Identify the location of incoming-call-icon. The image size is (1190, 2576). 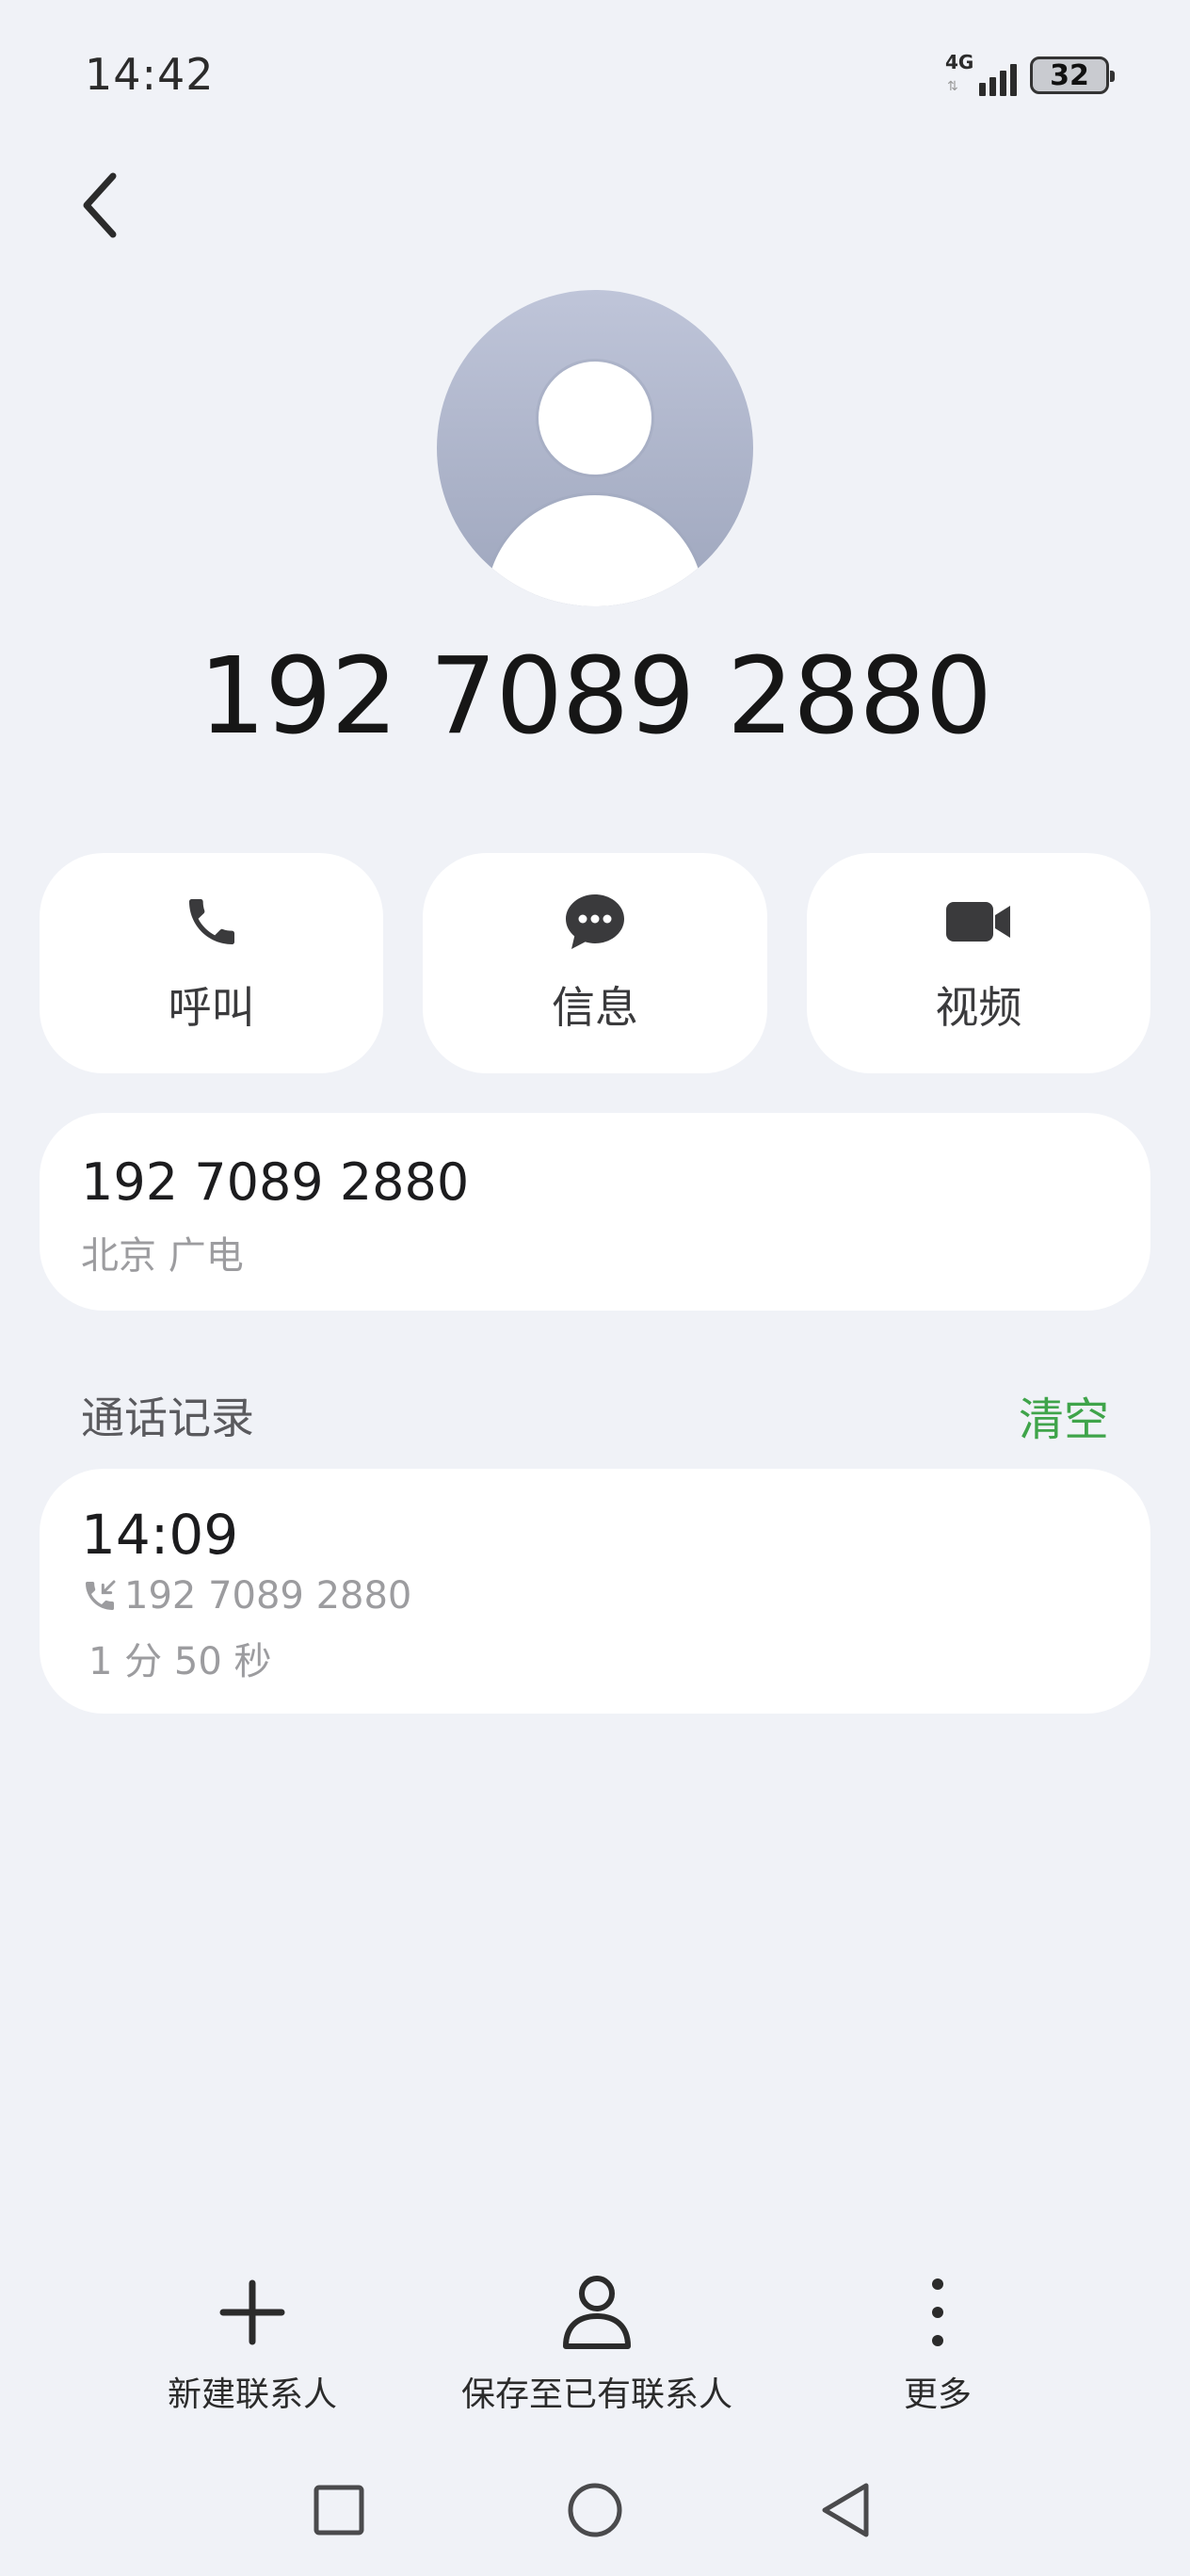
(101, 1595).